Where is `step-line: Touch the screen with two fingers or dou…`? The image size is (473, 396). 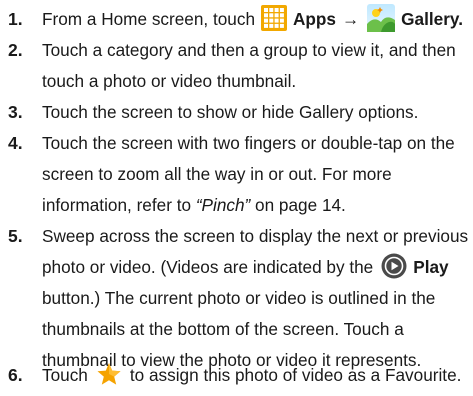
step-line: Touch the screen with two fingers or dou… is located at coordinates (248, 143).